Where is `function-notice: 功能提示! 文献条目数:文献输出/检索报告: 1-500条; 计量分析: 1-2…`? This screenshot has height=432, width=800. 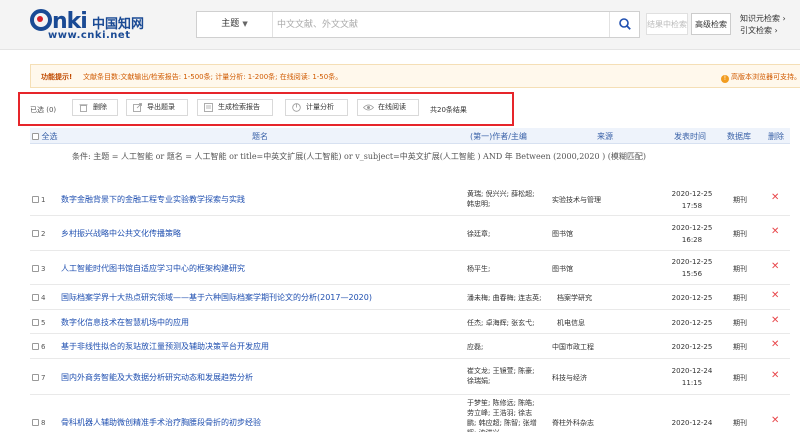
function-notice: 功能提示! 文献条目数:文献输出/检索报告: 1-500条; 计量分析: 1-2… is located at coordinates (415, 76).